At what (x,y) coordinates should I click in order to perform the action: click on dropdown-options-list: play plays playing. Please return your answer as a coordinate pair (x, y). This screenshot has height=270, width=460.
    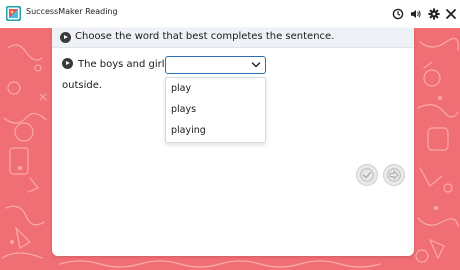
    Looking at the image, I should click on (215, 110).